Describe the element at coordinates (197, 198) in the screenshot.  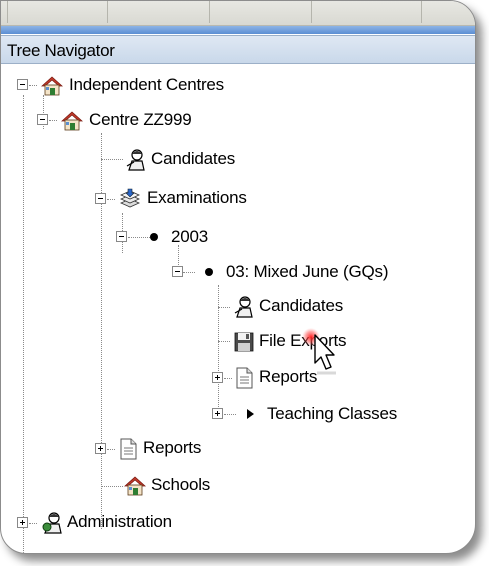
I see `tree-item-examinations: Examinations` at that location.